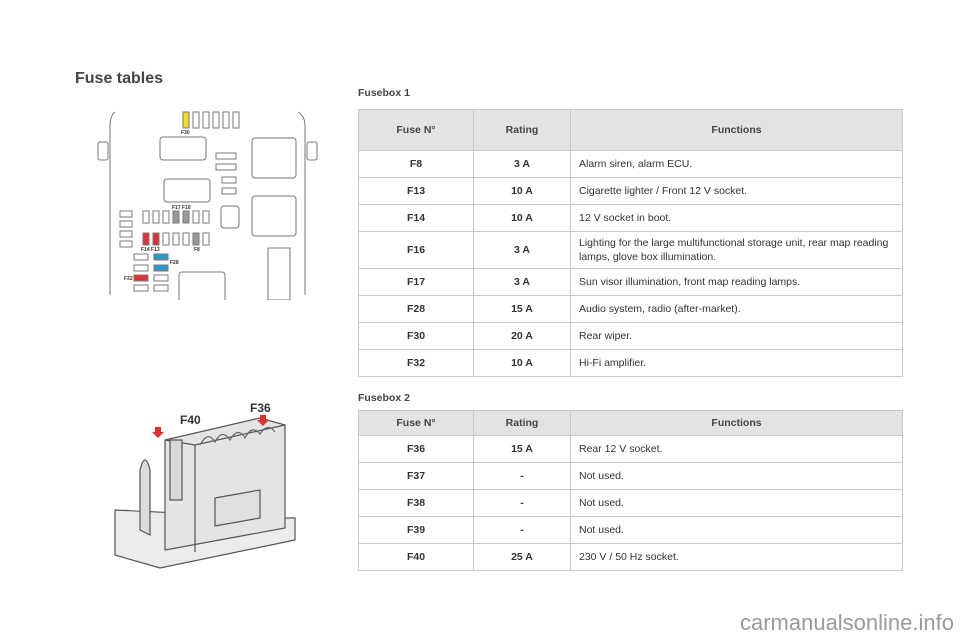  Describe the element at coordinates (416, 191) in the screenshot. I see `fuse-cell: F13` at that location.